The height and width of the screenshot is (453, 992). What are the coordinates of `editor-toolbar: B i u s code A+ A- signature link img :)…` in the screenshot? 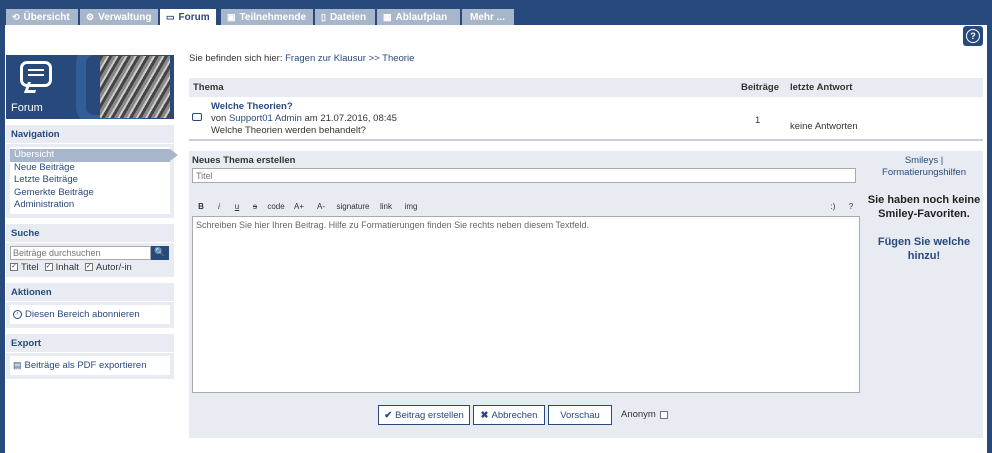 It's located at (525, 206).